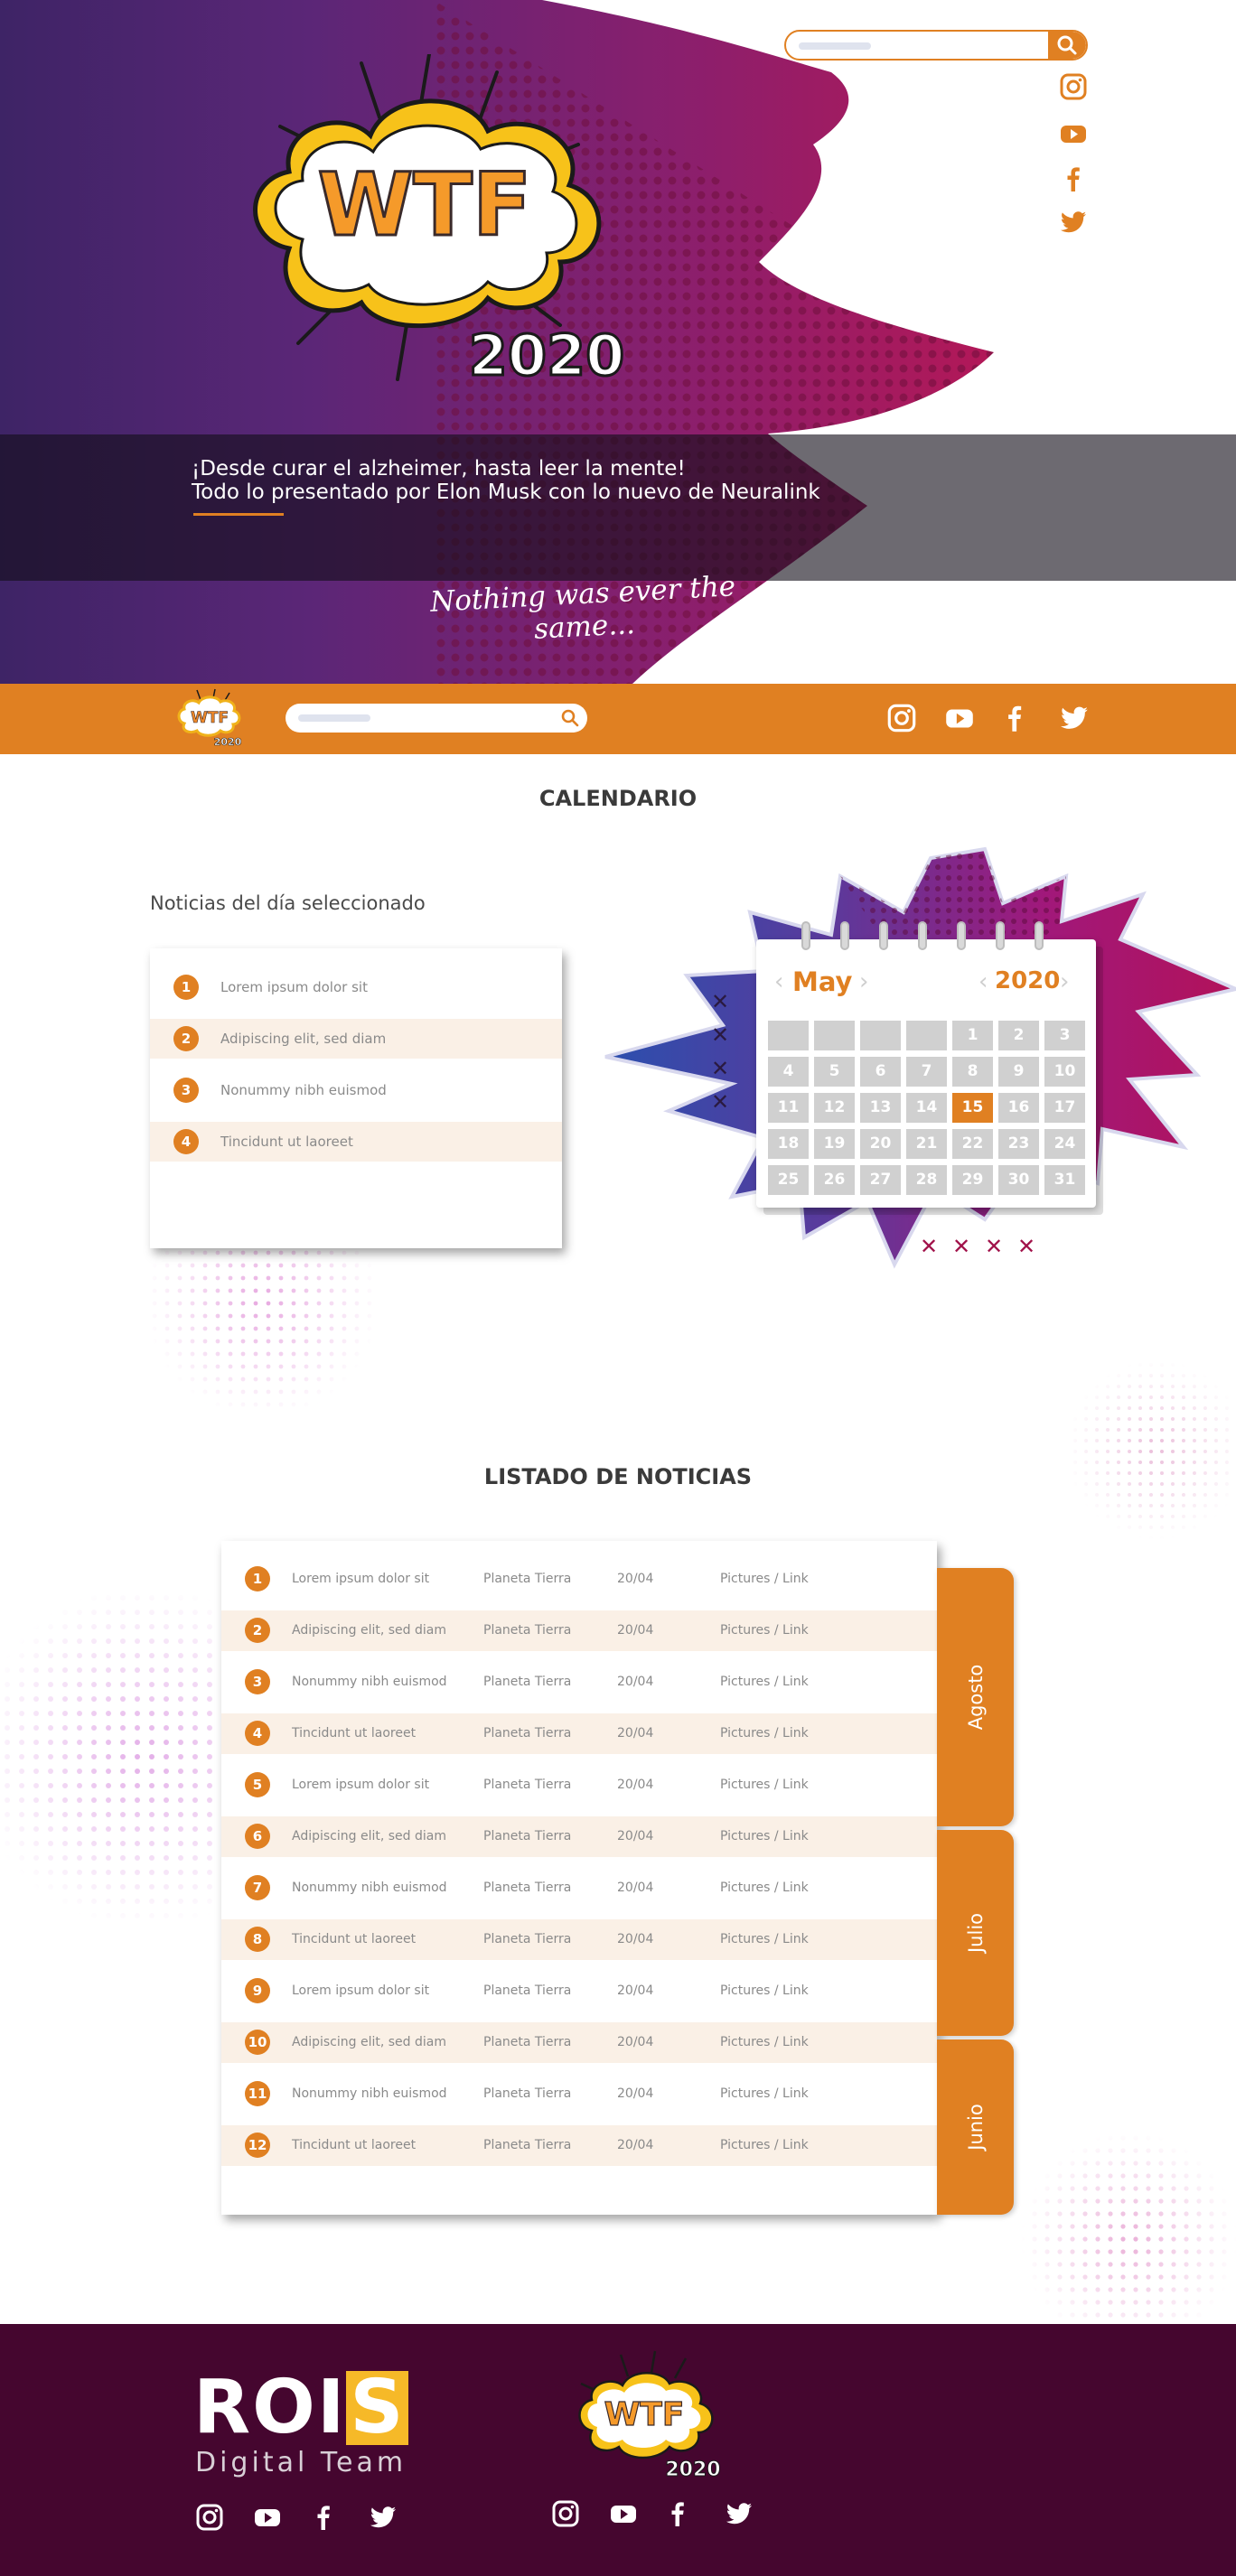 Image resolution: width=1236 pixels, height=2576 pixels. Describe the element at coordinates (834, 1144) in the screenshot. I see `calendar-day: 19` at that location.